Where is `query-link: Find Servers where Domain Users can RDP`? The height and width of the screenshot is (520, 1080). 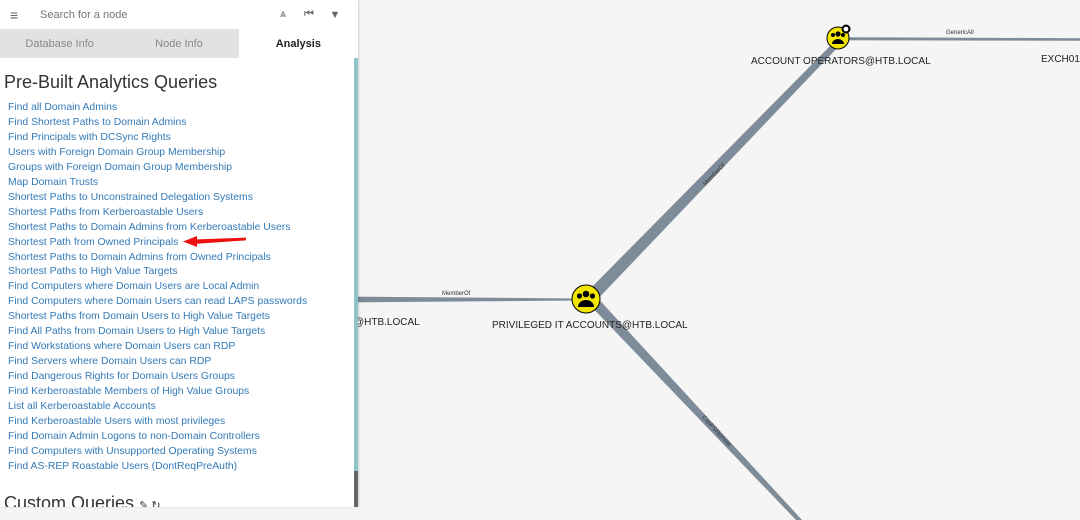
query-link: Find Servers where Domain Users can RDP is located at coordinates (177, 362).